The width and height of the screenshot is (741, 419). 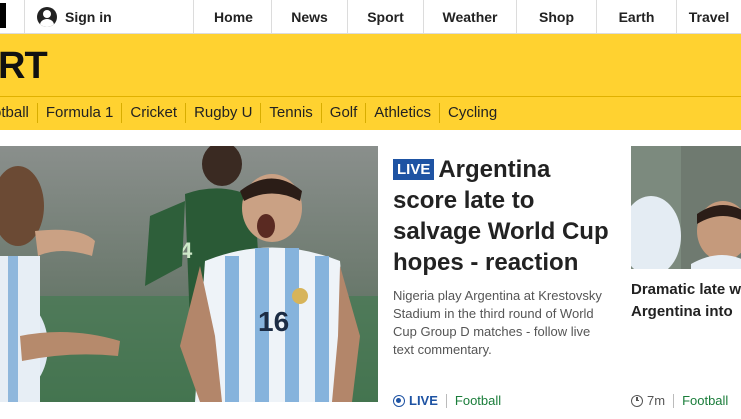 What do you see at coordinates (386, 17) in the screenshot?
I see `nav-item-sport: Sport` at bounding box center [386, 17].